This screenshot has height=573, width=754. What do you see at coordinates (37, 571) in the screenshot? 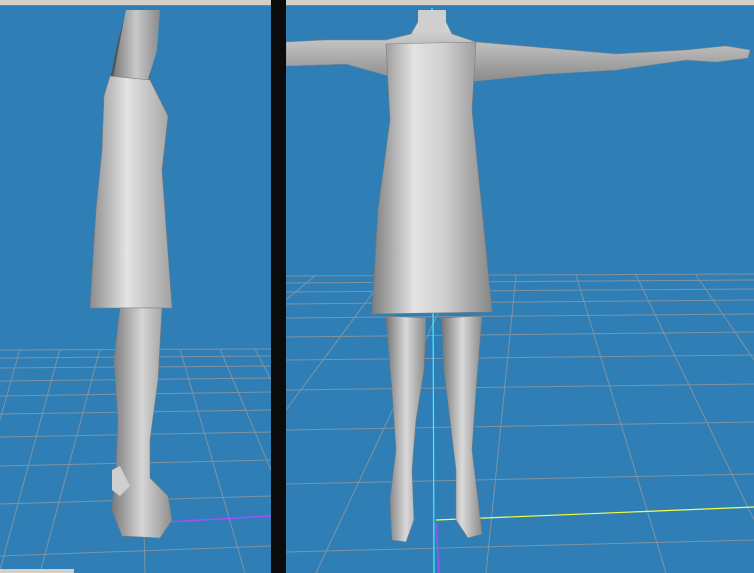
I see `viewport-side-status-chip` at bounding box center [37, 571].